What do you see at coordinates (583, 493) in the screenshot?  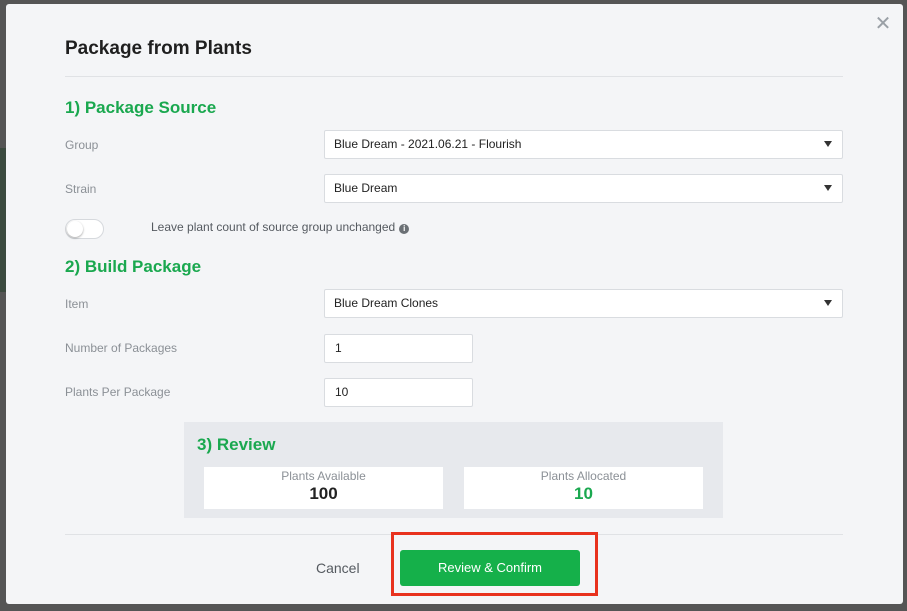 I see `plants-allocated-value: 10` at bounding box center [583, 493].